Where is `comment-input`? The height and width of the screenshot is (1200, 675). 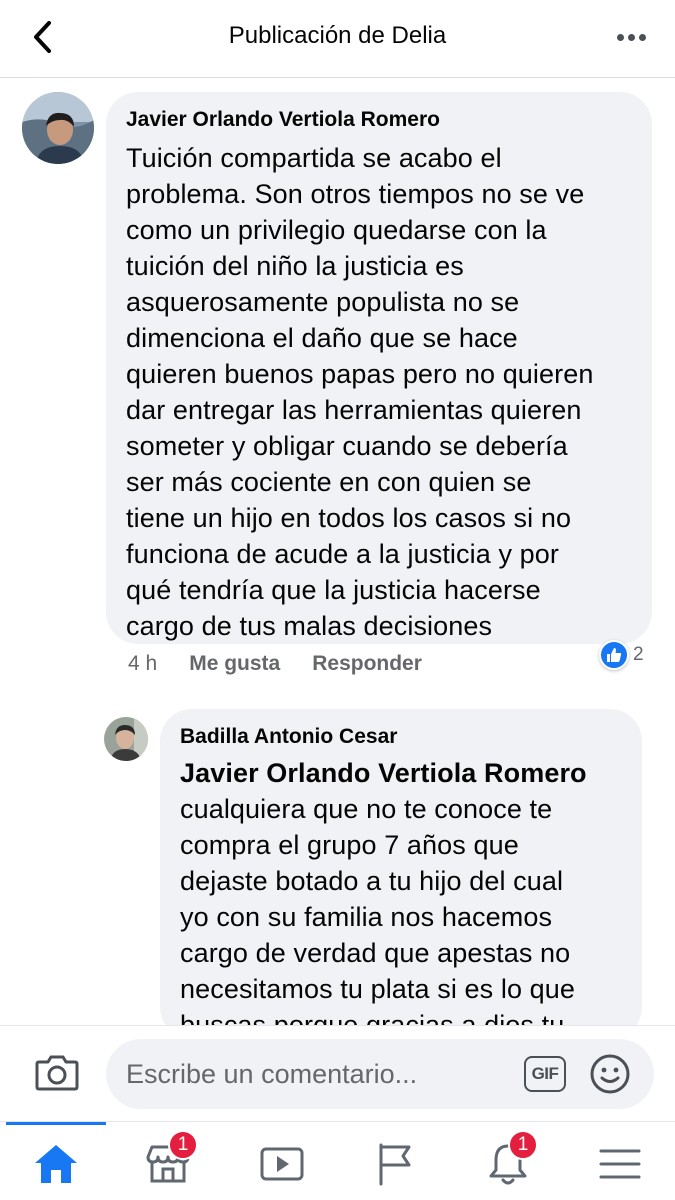 comment-input is located at coordinates (380, 1074).